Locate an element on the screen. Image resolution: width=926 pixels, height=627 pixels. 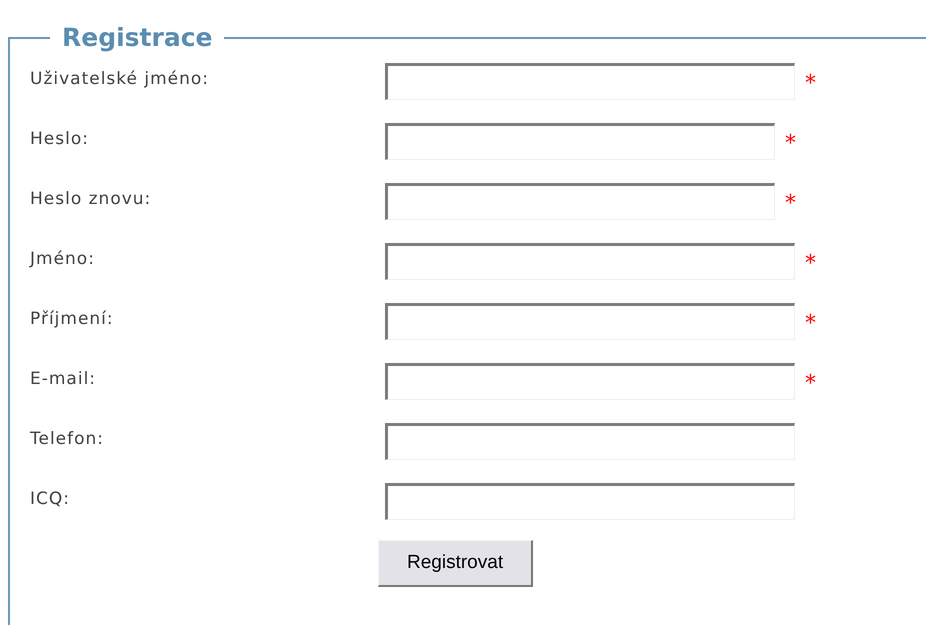
field-label: Příjmení: is located at coordinates (72, 319).